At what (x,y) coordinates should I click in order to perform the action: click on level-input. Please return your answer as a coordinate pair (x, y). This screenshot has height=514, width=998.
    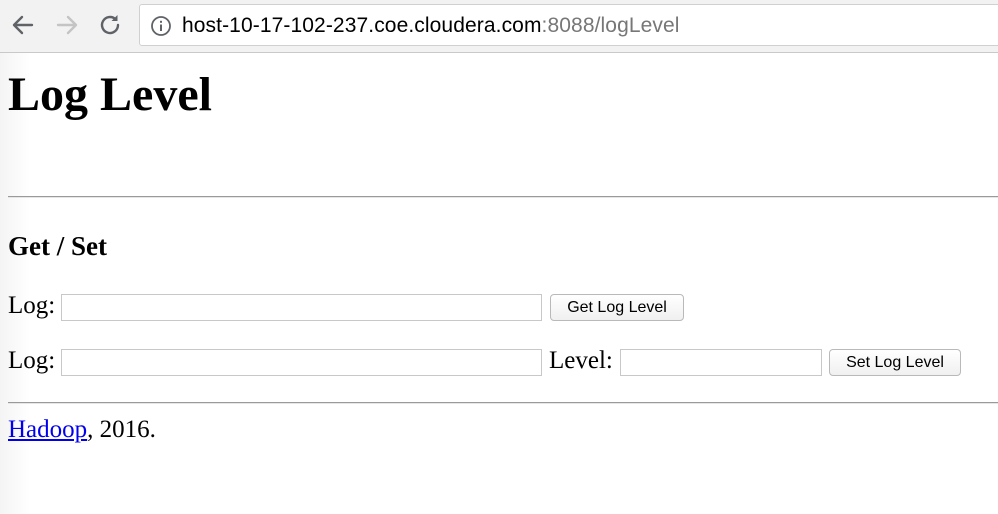
    Looking at the image, I should click on (721, 362).